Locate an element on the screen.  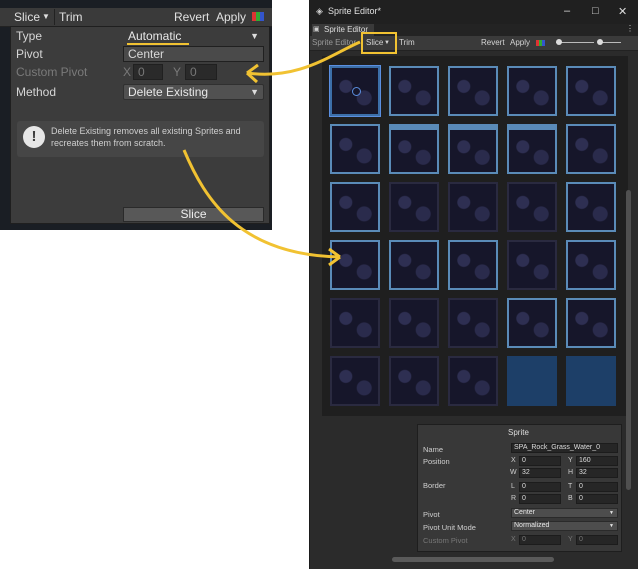
annotation-arrows is located at coordinates (271, 153).